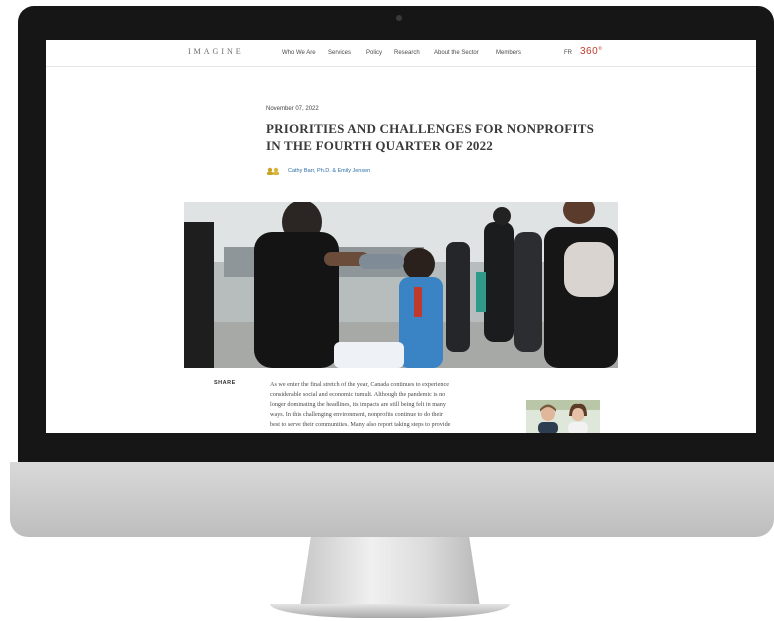  What do you see at coordinates (508, 53) in the screenshot?
I see `nav-members: Members` at bounding box center [508, 53].